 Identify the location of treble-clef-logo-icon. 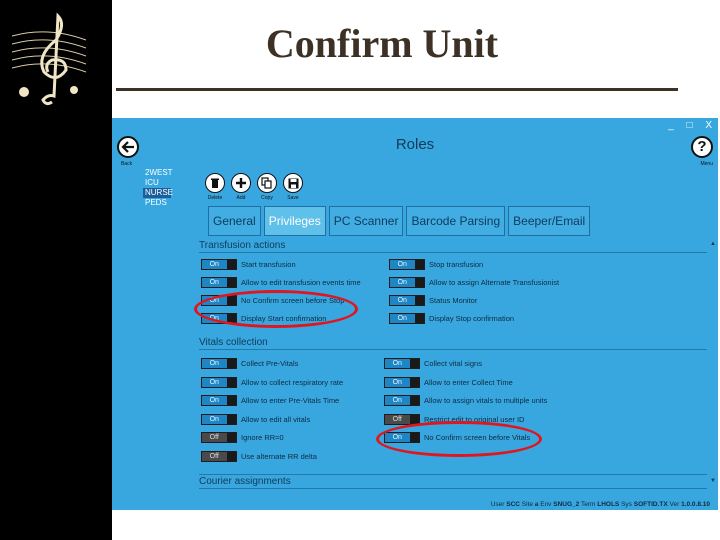
(49, 59).